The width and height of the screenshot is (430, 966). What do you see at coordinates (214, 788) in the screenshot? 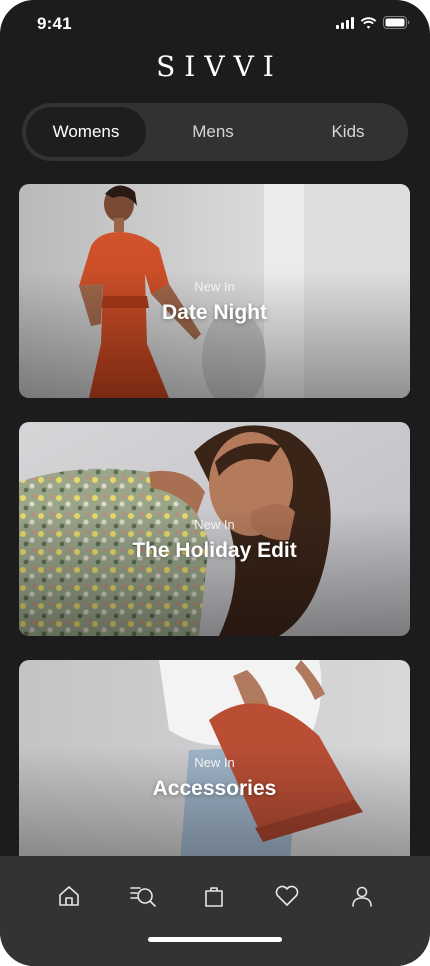
I see `card-title: Accessories` at bounding box center [214, 788].